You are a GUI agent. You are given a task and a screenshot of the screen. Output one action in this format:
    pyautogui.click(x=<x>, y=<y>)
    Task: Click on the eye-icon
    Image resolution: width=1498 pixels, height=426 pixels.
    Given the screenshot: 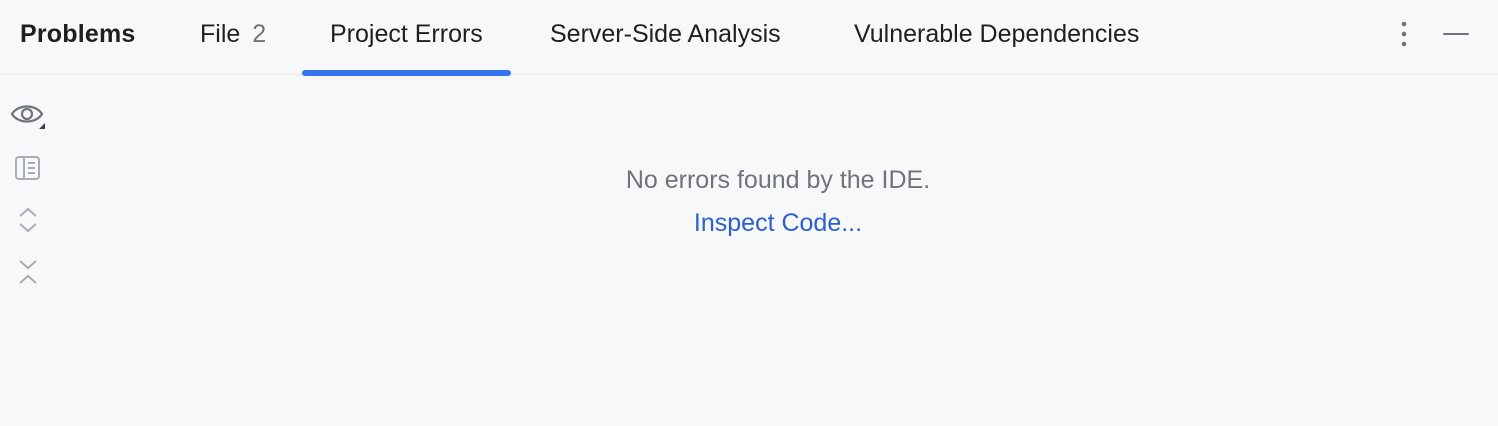 What is the action you would take?
    pyautogui.click(x=27, y=117)
    